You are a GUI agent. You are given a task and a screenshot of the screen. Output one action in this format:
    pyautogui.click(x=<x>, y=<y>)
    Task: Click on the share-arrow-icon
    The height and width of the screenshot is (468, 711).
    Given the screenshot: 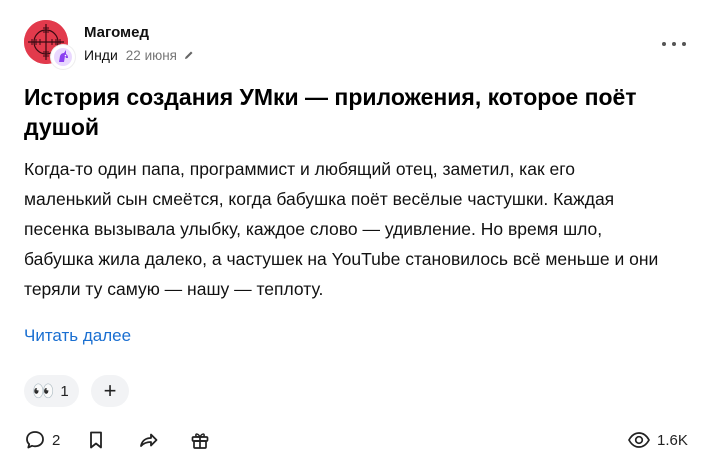 What is the action you would take?
    pyautogui.click(x=149, y=440)
    